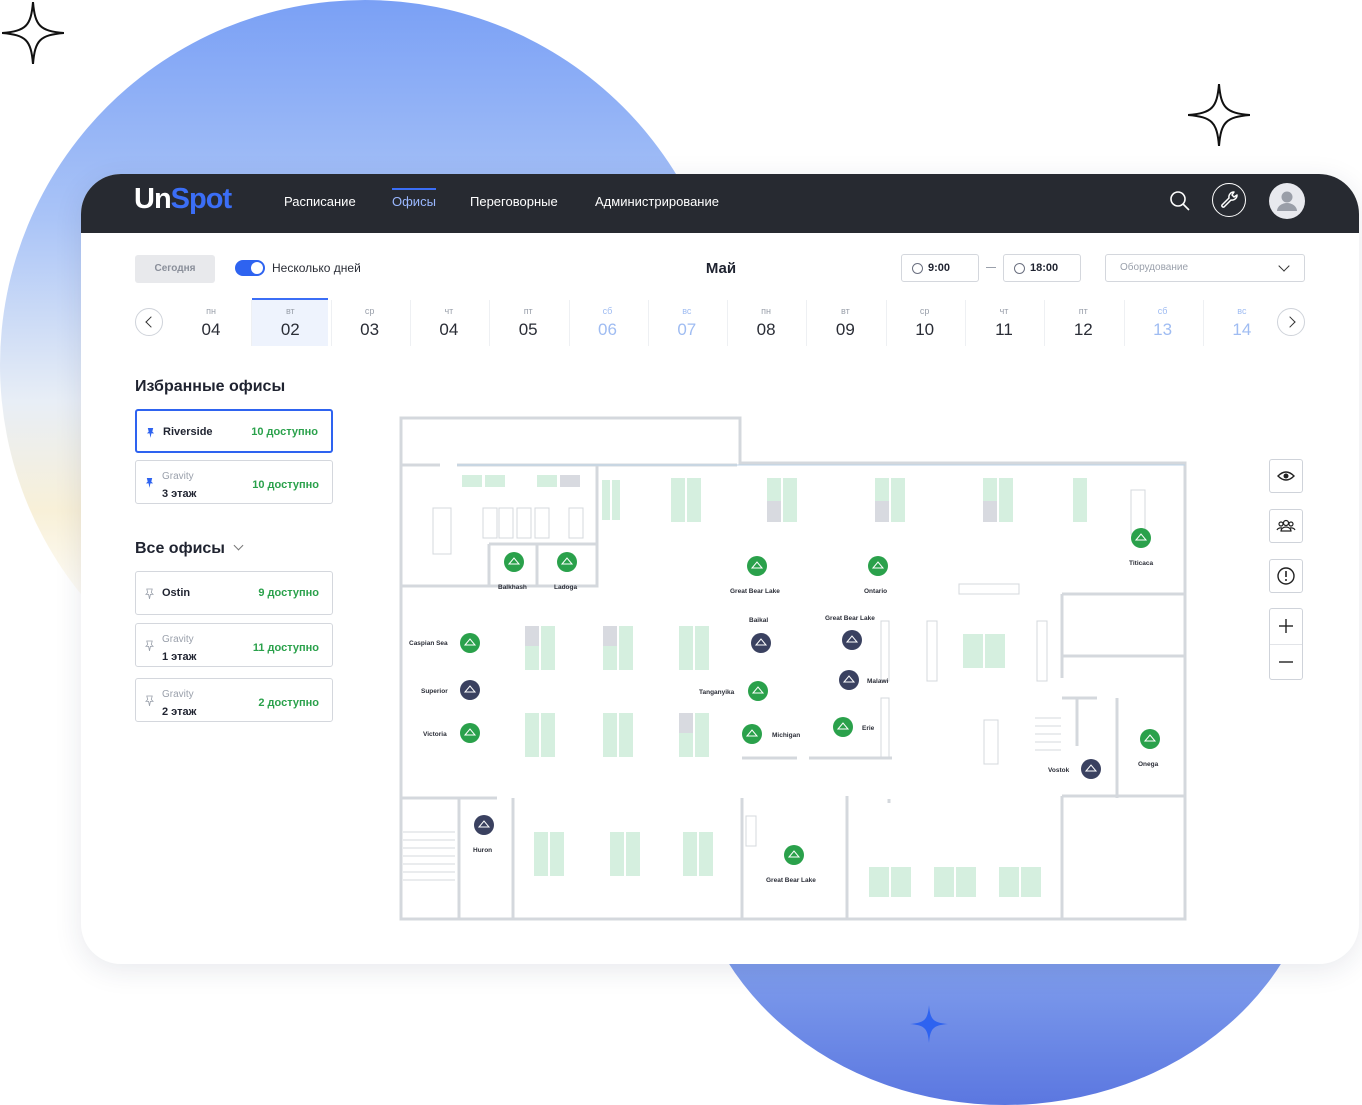  Describe the element at coordinates (211, 322) in the screenshot. I see `date-cell: пн 04` at that location.